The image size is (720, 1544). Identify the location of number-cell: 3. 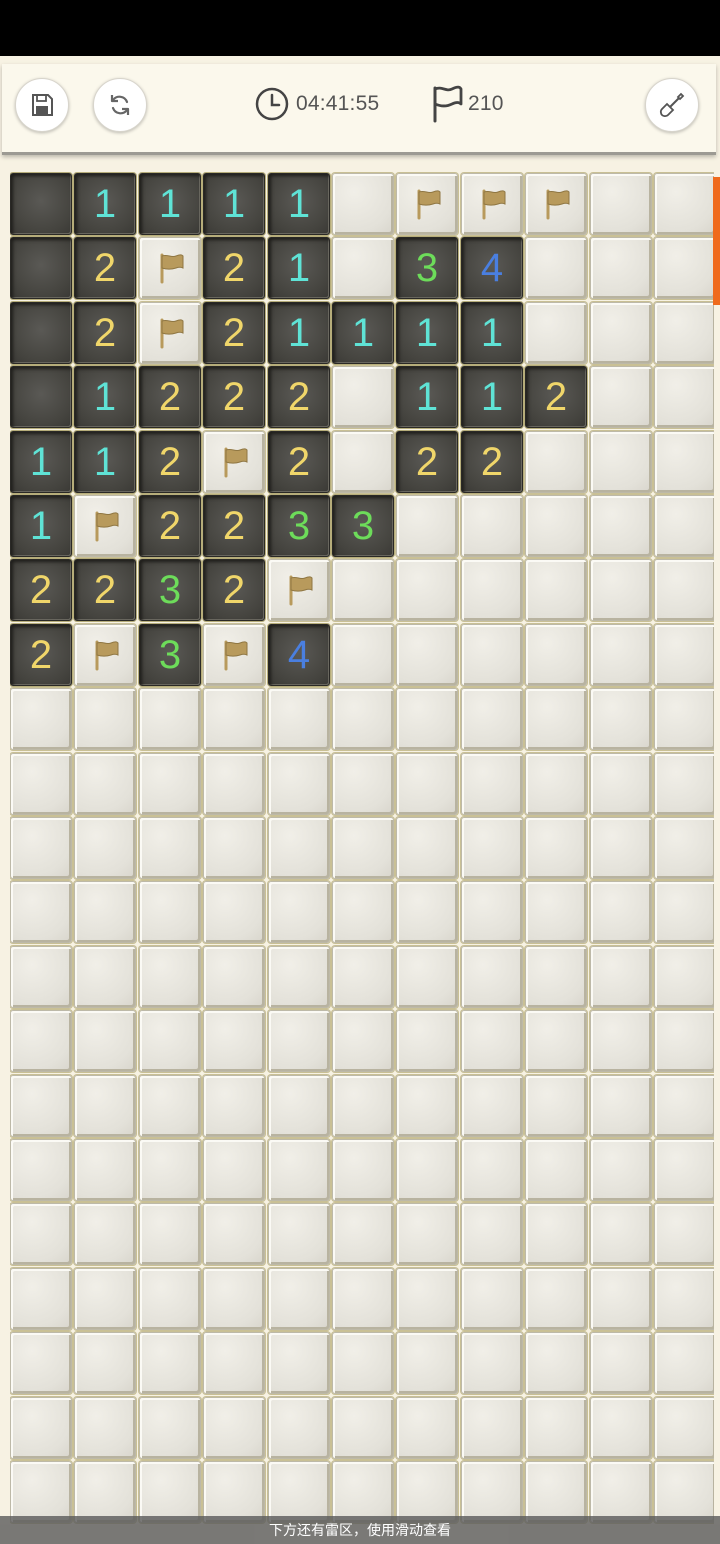
(170, 655).